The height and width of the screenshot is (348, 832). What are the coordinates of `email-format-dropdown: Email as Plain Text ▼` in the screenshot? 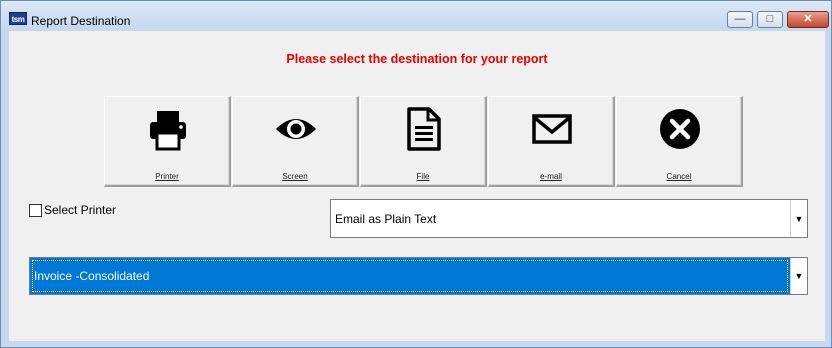 It's located at (569, 218).